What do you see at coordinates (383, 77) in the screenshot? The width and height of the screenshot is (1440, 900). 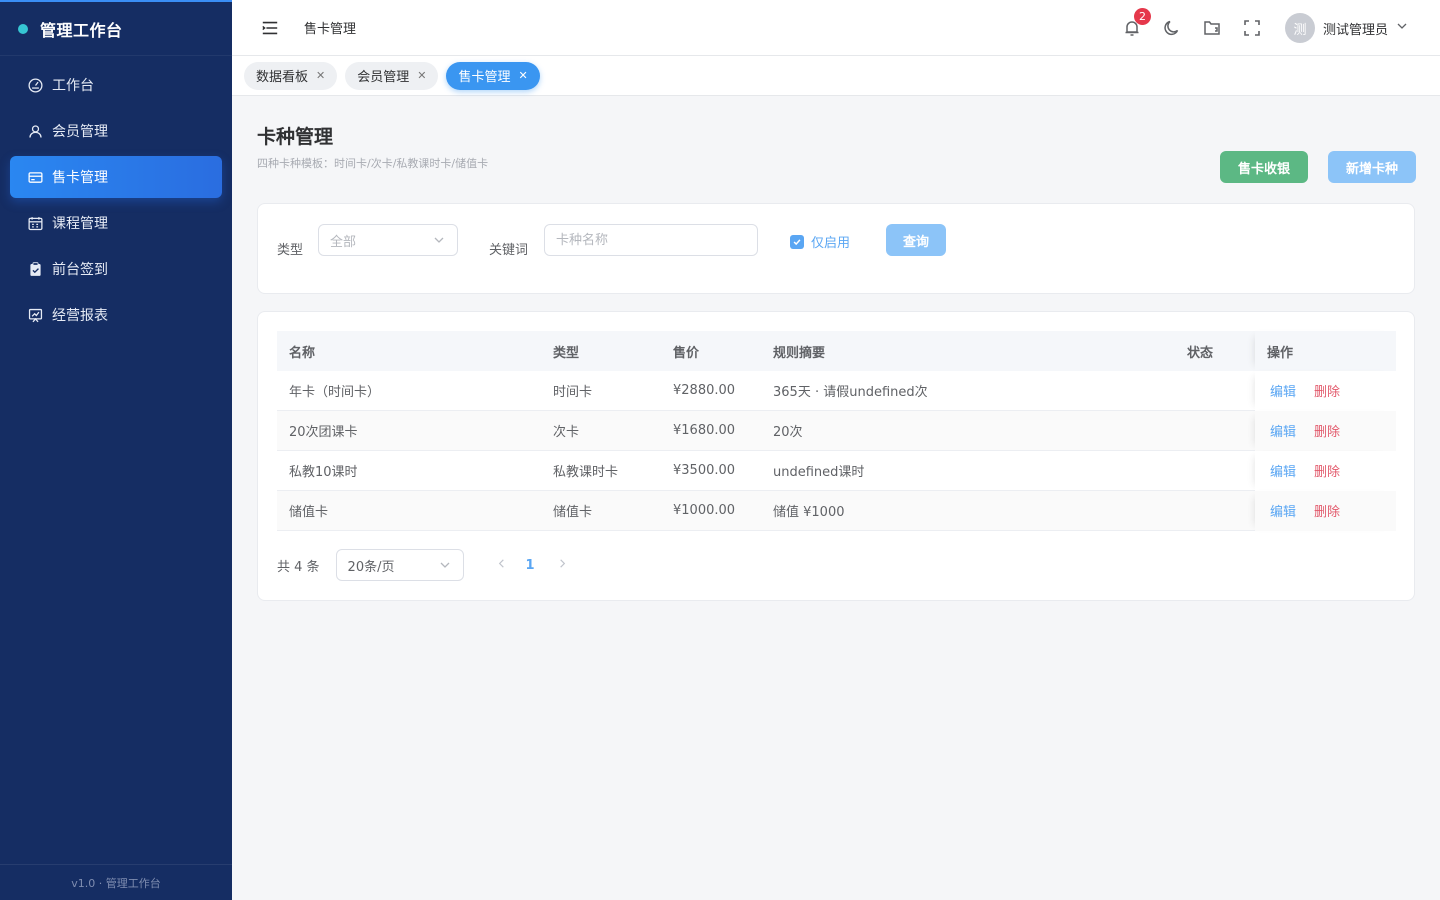 I see `tab-label: 会员管理` at bounding box center [383, 77].